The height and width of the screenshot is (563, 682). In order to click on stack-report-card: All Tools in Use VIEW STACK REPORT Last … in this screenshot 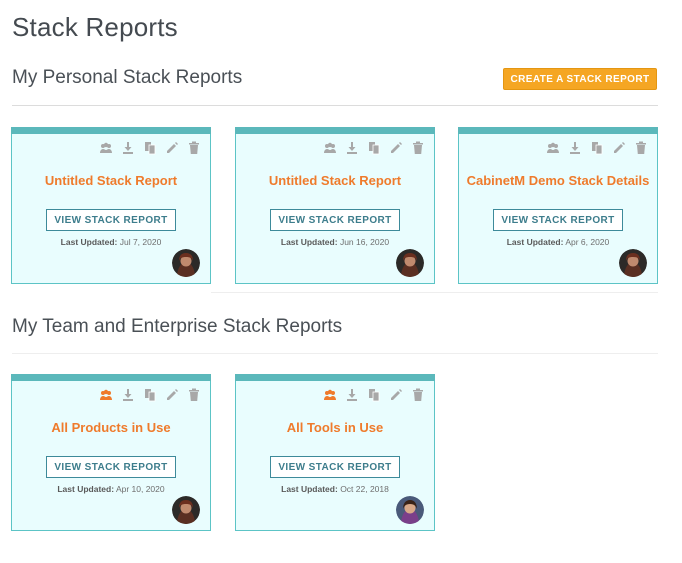, I will do `click(335, 452)`.